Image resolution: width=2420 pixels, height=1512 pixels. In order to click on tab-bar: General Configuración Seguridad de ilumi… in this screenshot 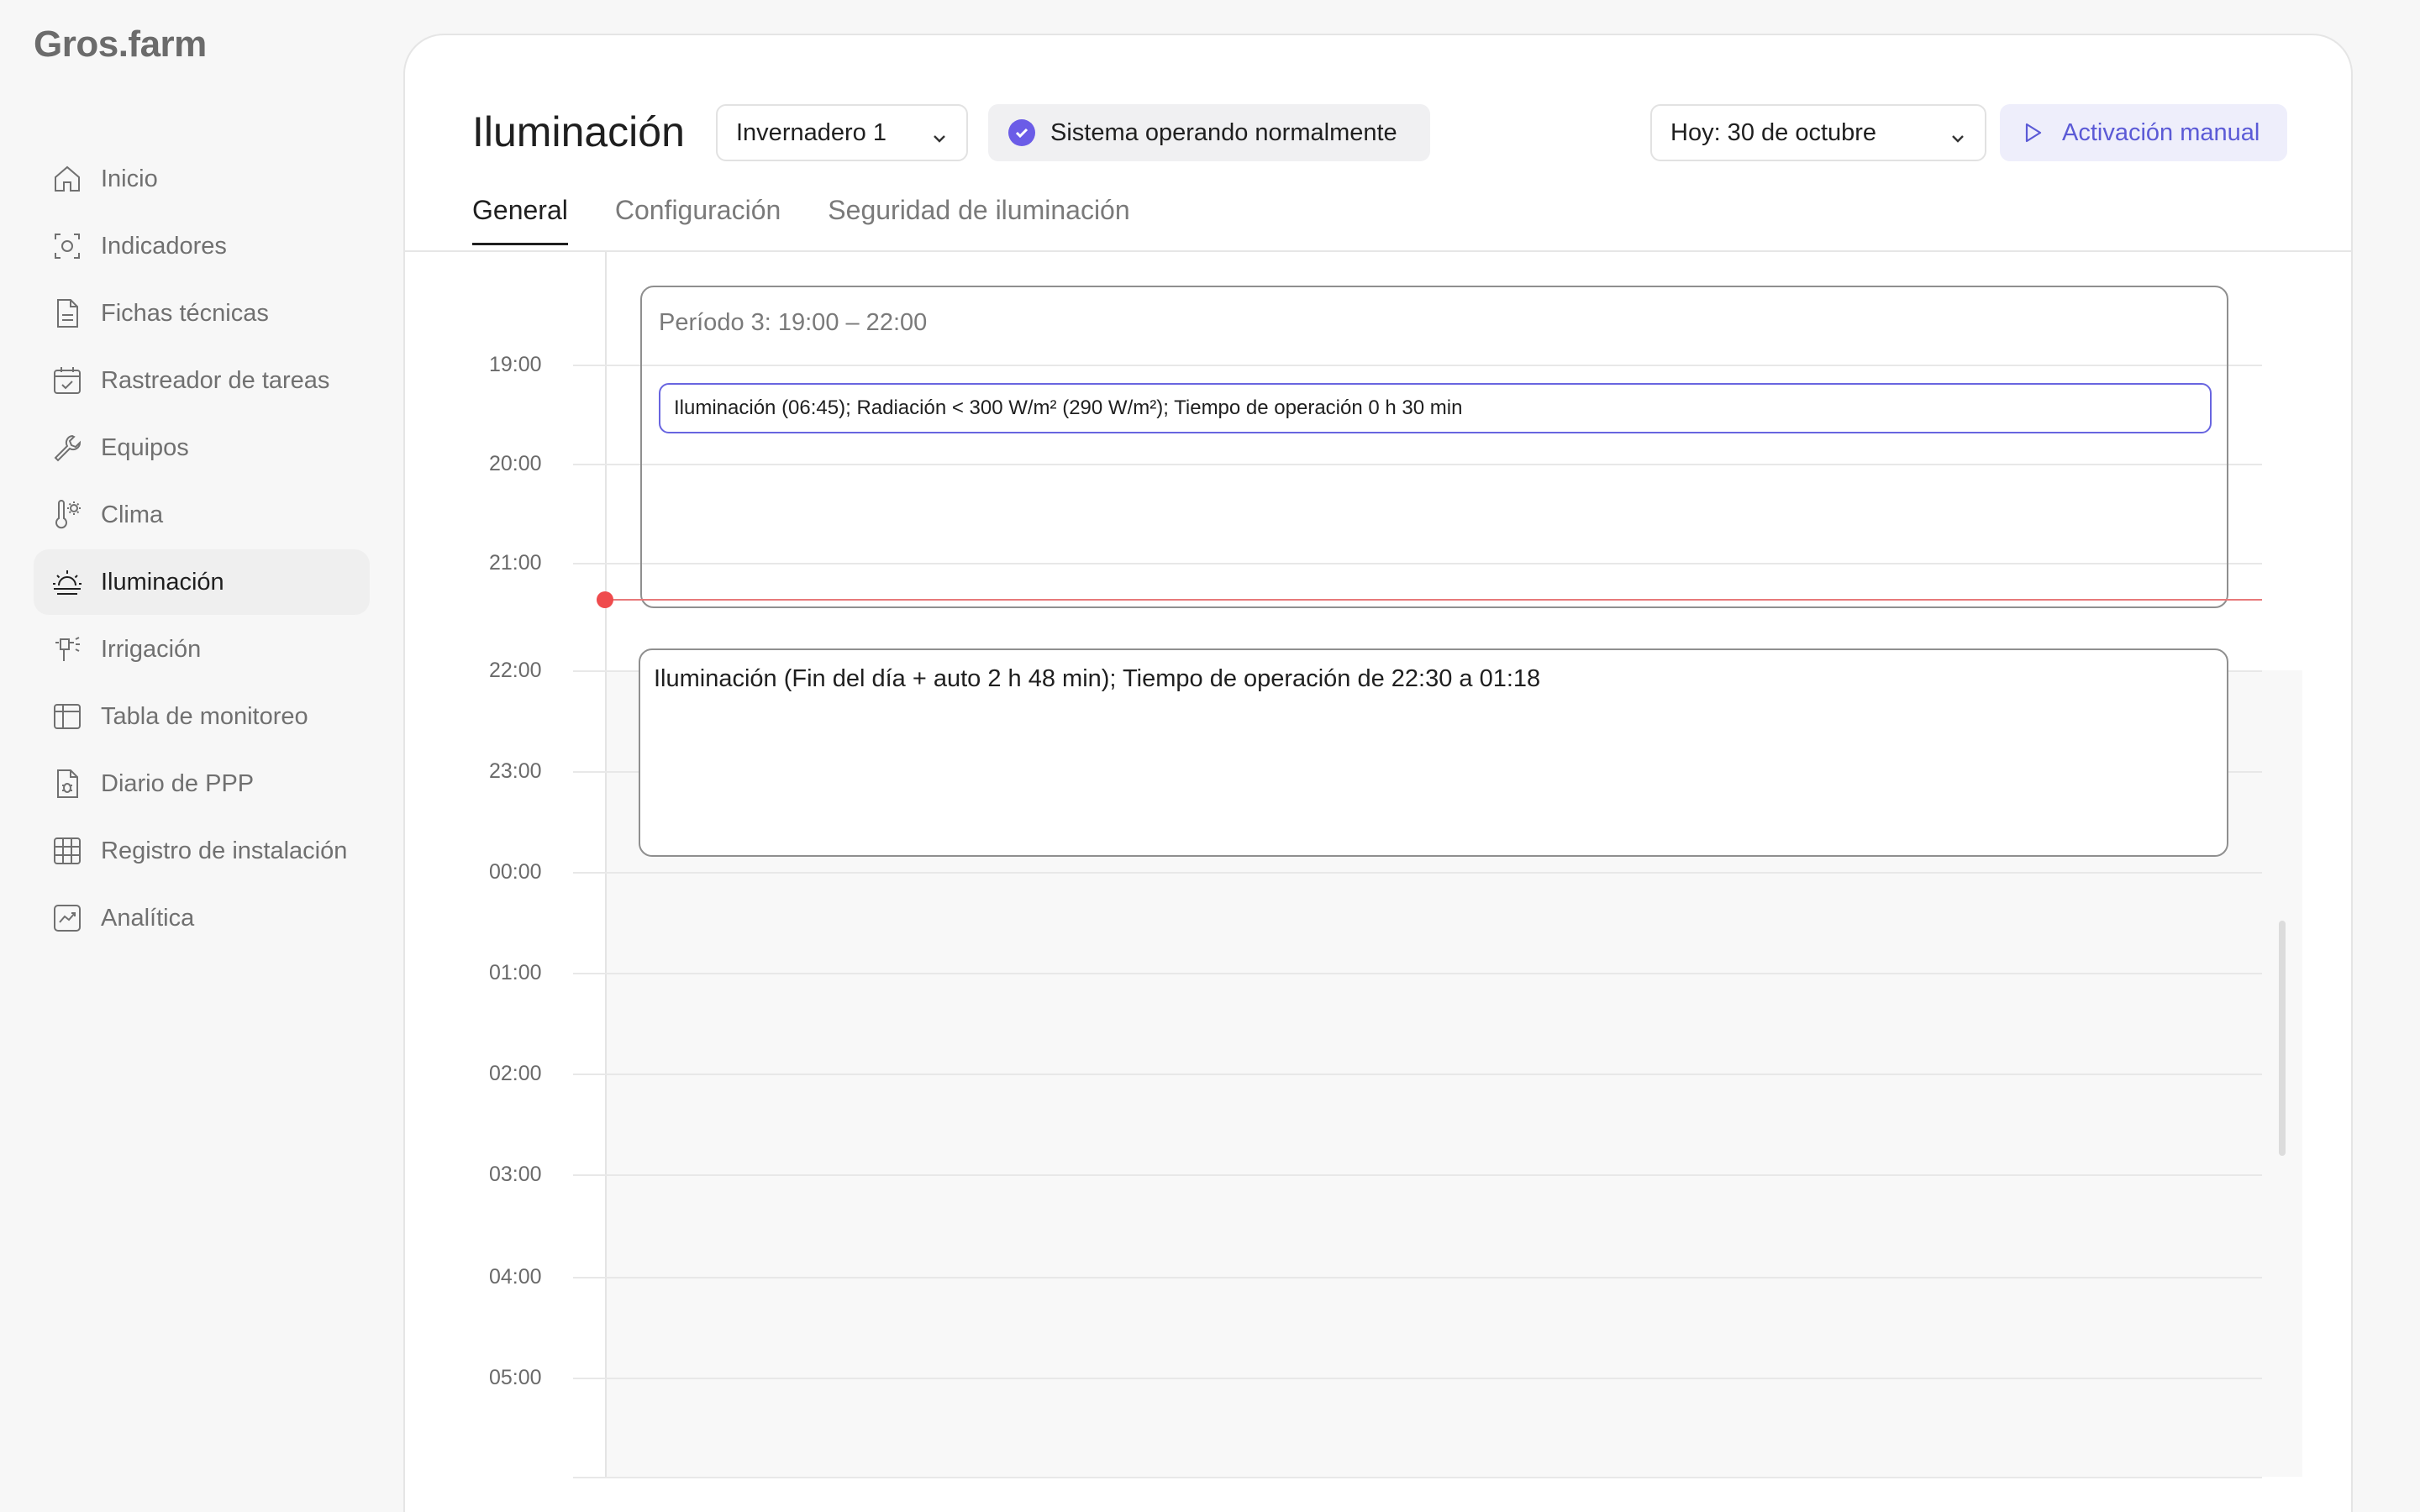, I will do `click(825, 220)`.